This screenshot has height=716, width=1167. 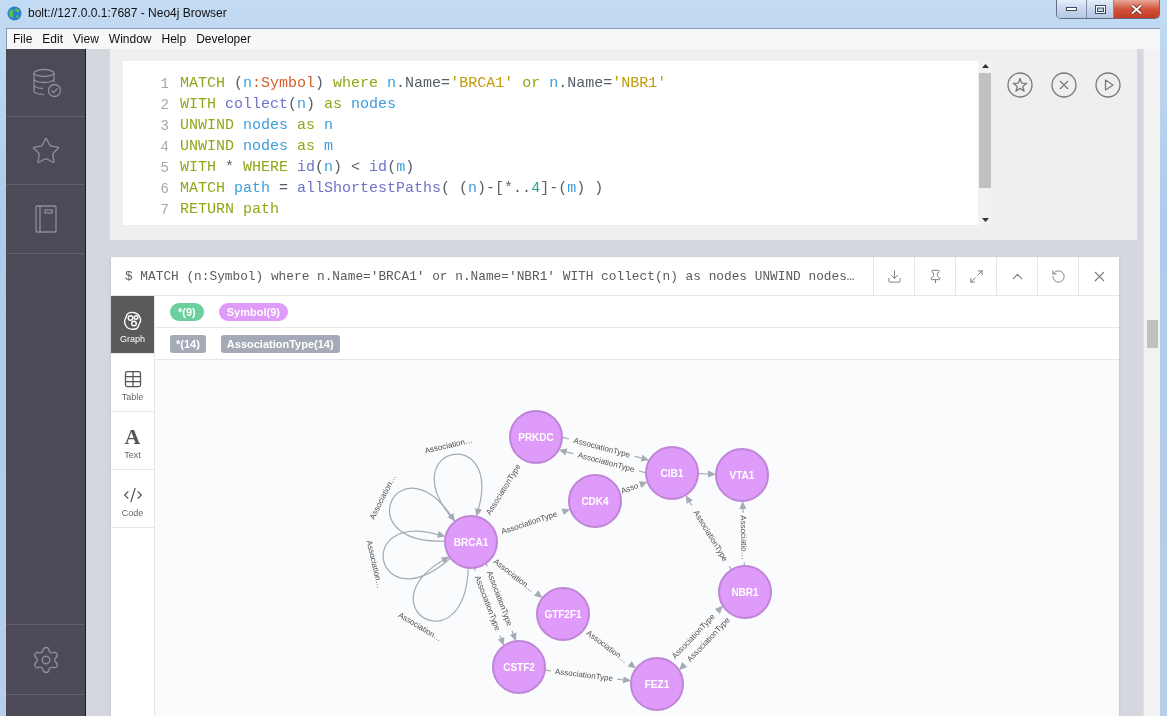 I want to click on graph-icon, so click(x=132, y=321).